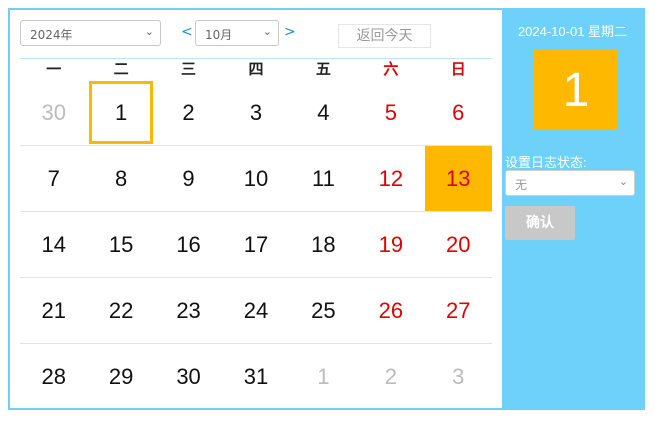 This screenshot has width=655, height=422. I want to click on log-status-select: 无 ⌄, so click(570, 183).